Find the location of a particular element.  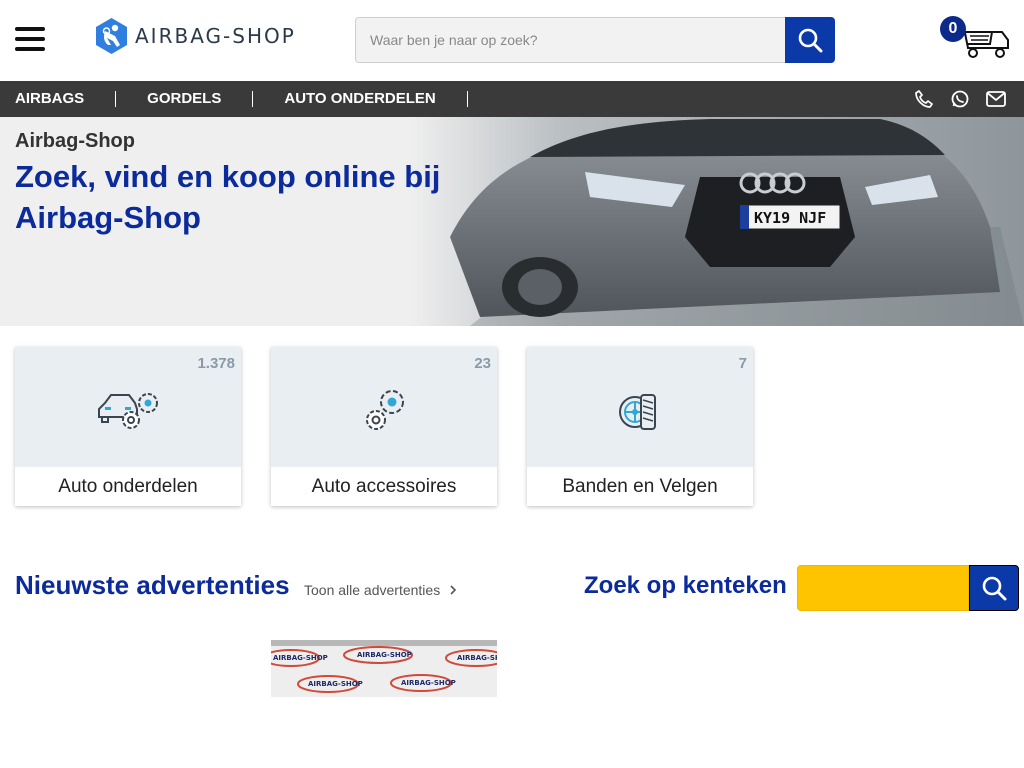

site-header: AIRBAG-SHOP 0 is located at coordinates (512, 40).